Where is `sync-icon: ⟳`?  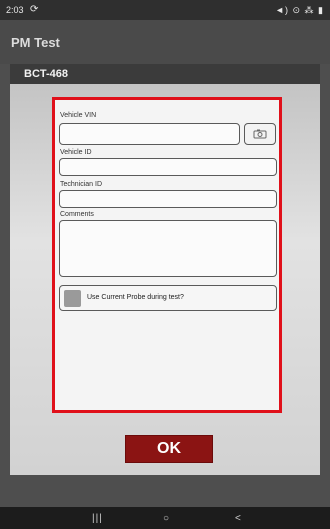 sync-icon: ⟳ is located at coordinates (34, 9).